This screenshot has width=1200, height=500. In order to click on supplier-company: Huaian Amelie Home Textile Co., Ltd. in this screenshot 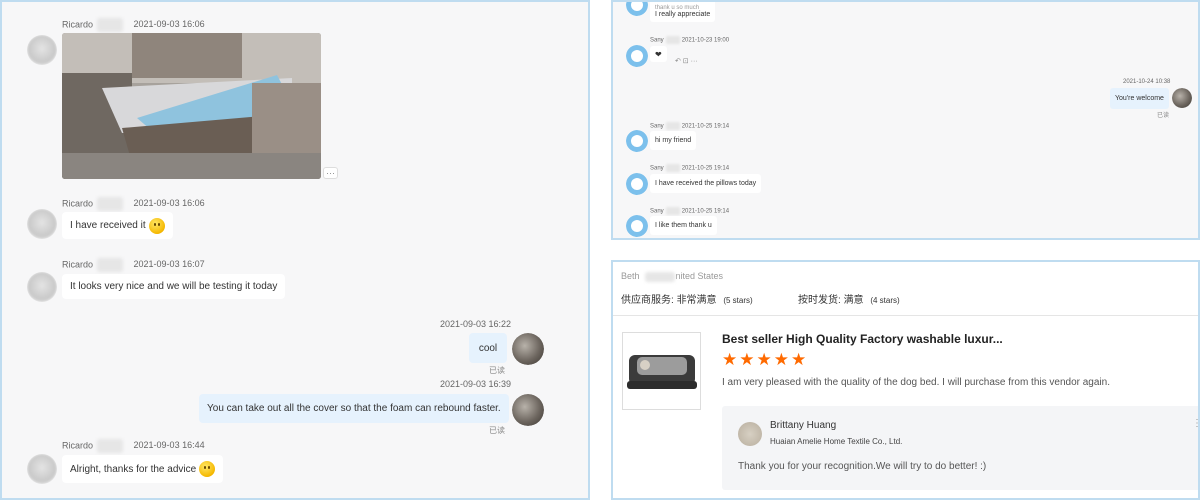, I will do `click(836, 441)`.